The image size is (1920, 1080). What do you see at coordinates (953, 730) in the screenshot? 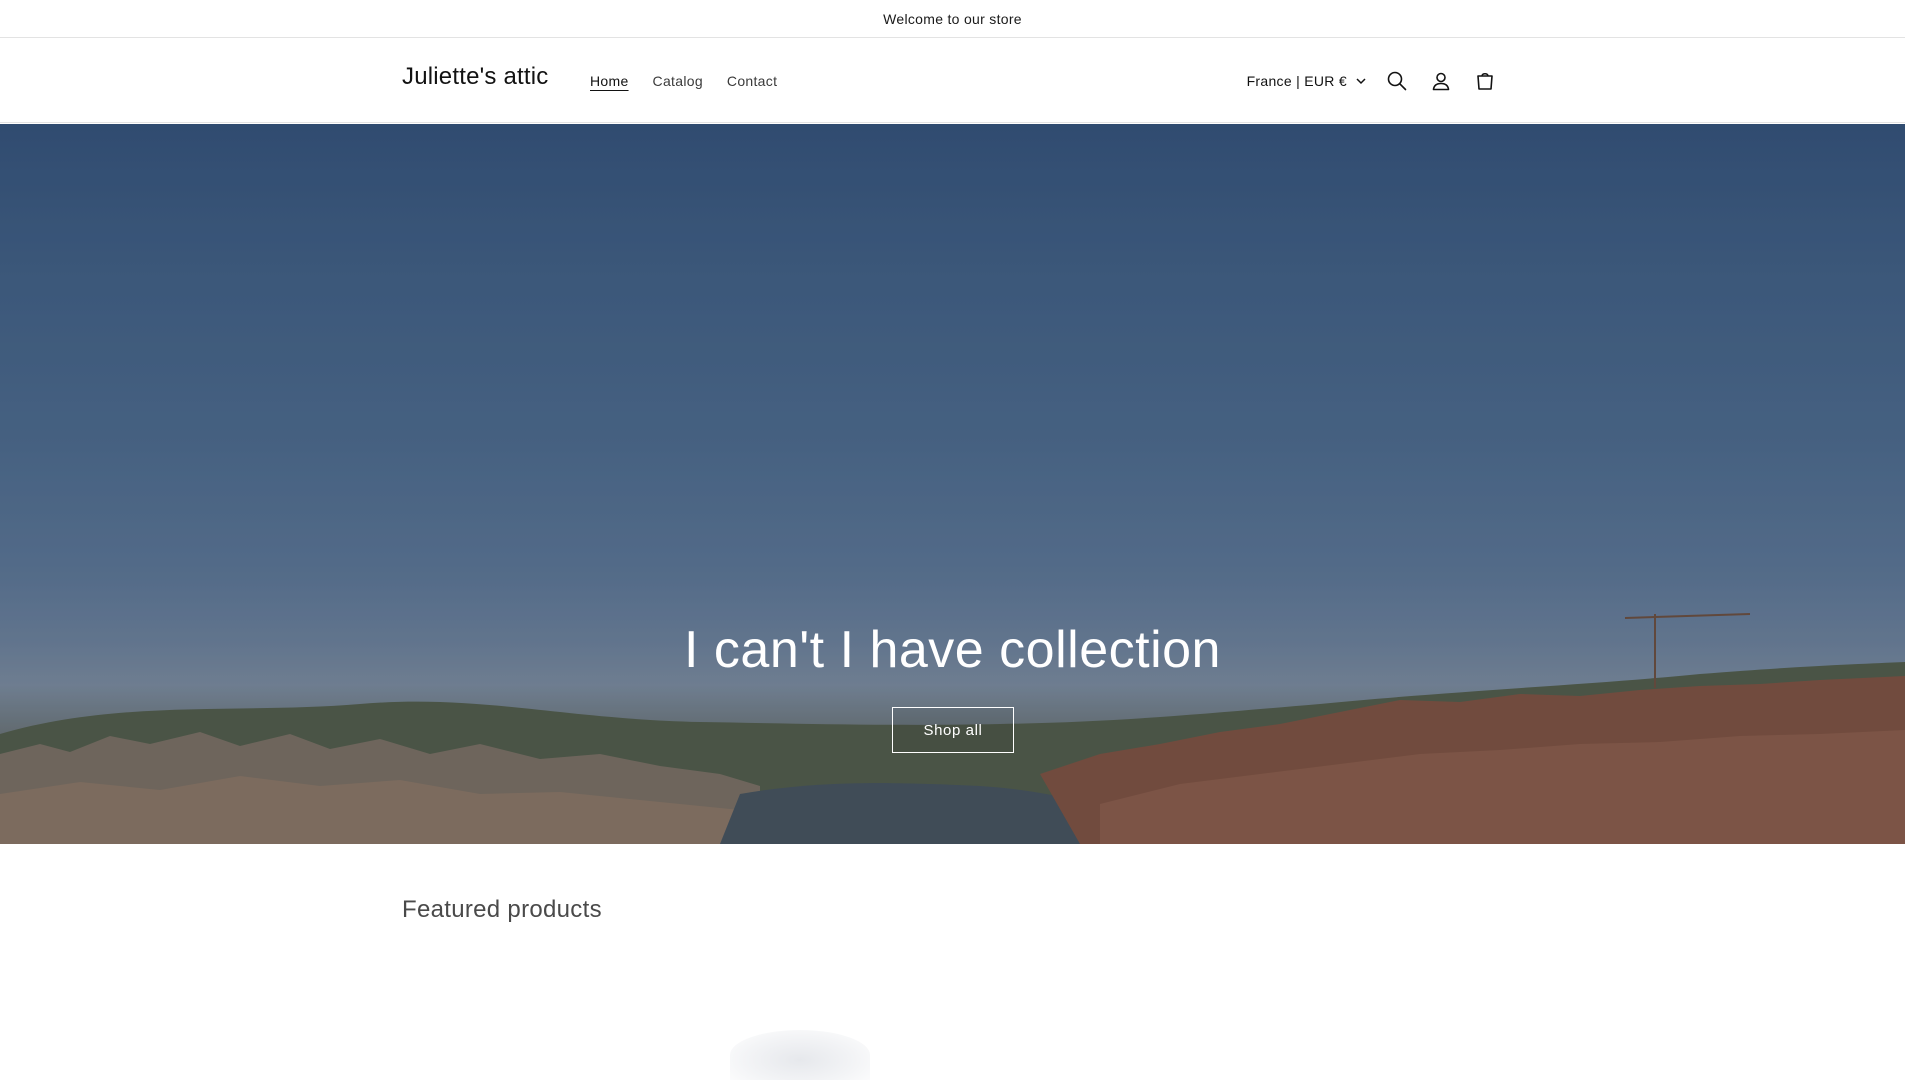
I see `shop-all-button: Shop all` at bounding box center [953, 730].